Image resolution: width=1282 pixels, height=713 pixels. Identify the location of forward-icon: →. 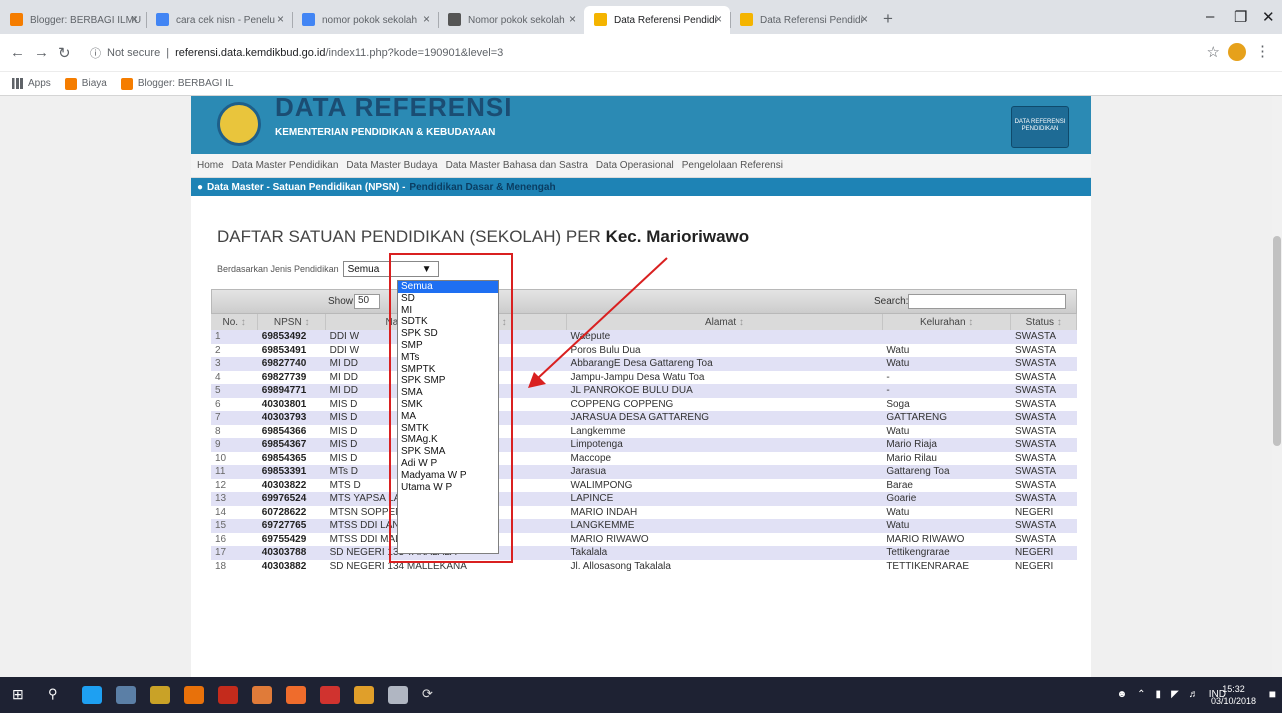
(41, 52).